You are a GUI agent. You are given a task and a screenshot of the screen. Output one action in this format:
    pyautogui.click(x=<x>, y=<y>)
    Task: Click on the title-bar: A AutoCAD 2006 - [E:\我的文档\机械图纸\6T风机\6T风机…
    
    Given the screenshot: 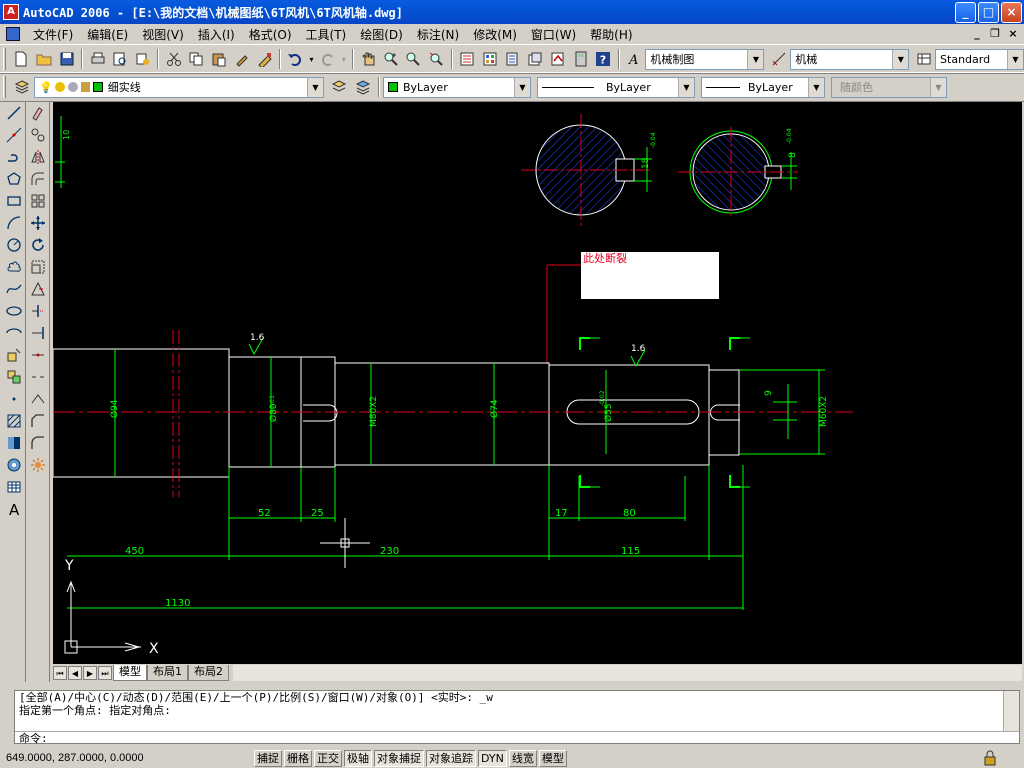 What is the action you would take?
    pyautogui.click(x=512, y=12)
    